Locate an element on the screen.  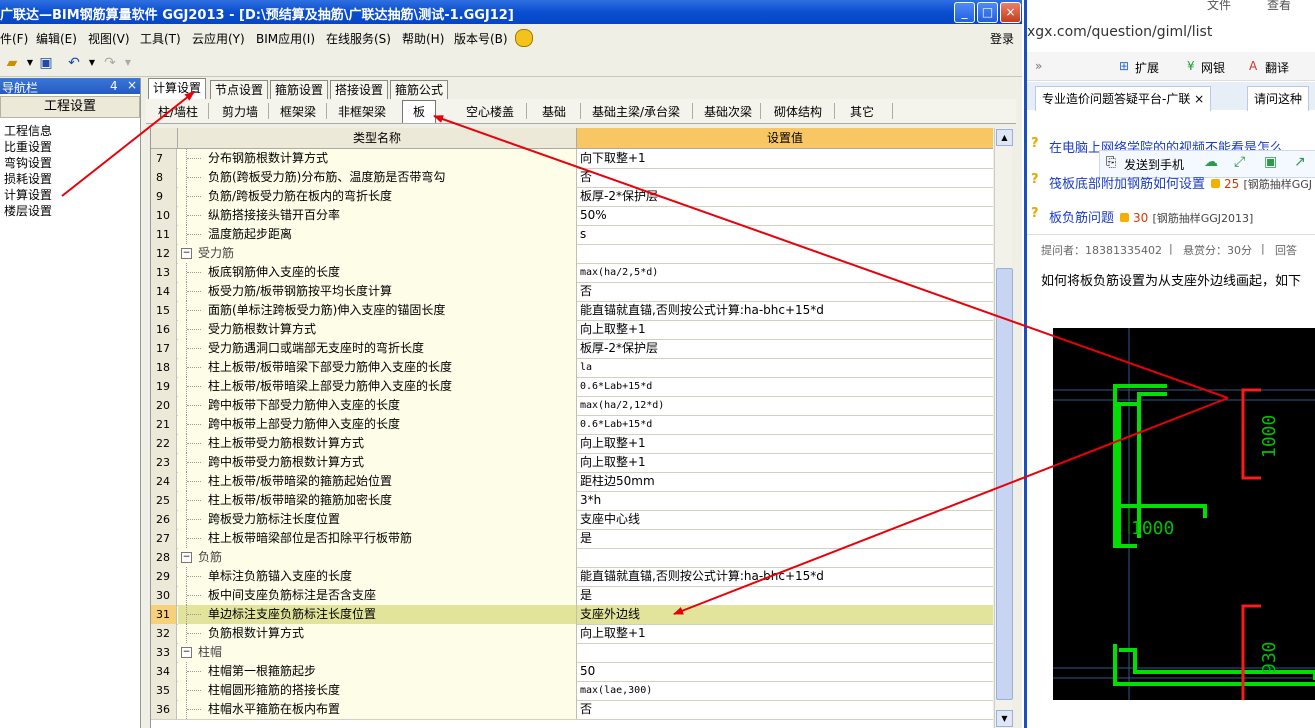
nav-item-loss: 损耗设置 is located at coordinates (28, 178).